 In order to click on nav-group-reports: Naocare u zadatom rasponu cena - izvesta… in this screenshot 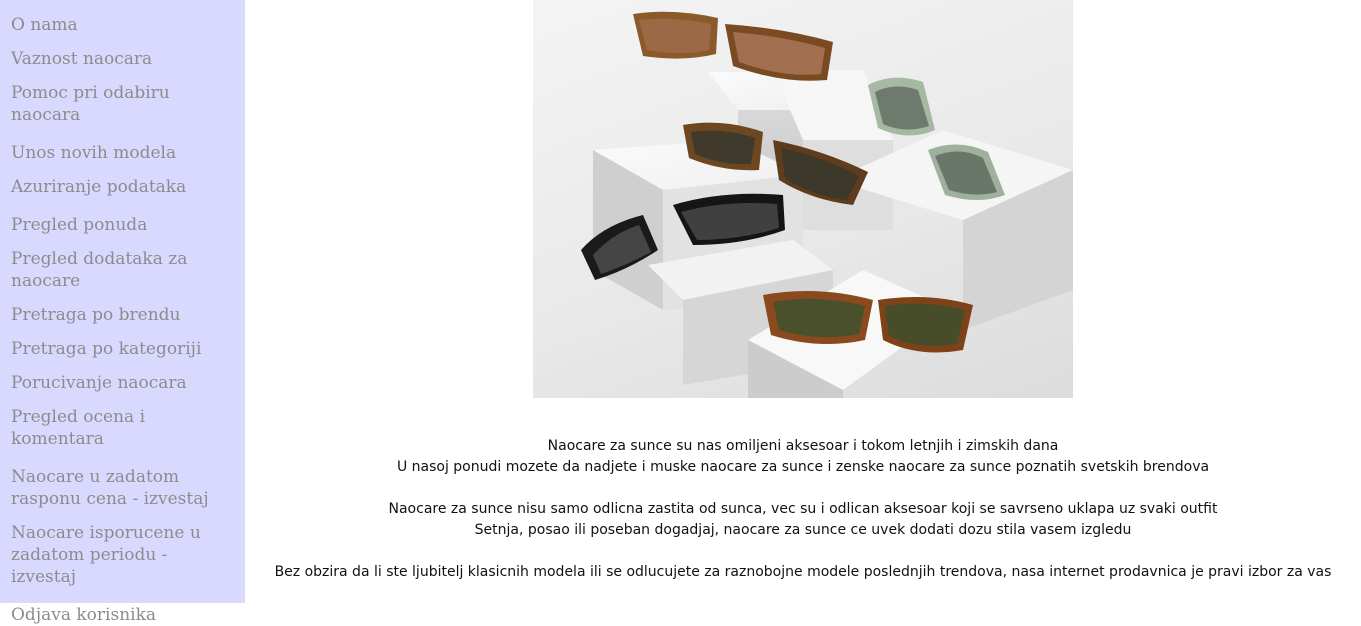, I will do `click(122, 527)`.